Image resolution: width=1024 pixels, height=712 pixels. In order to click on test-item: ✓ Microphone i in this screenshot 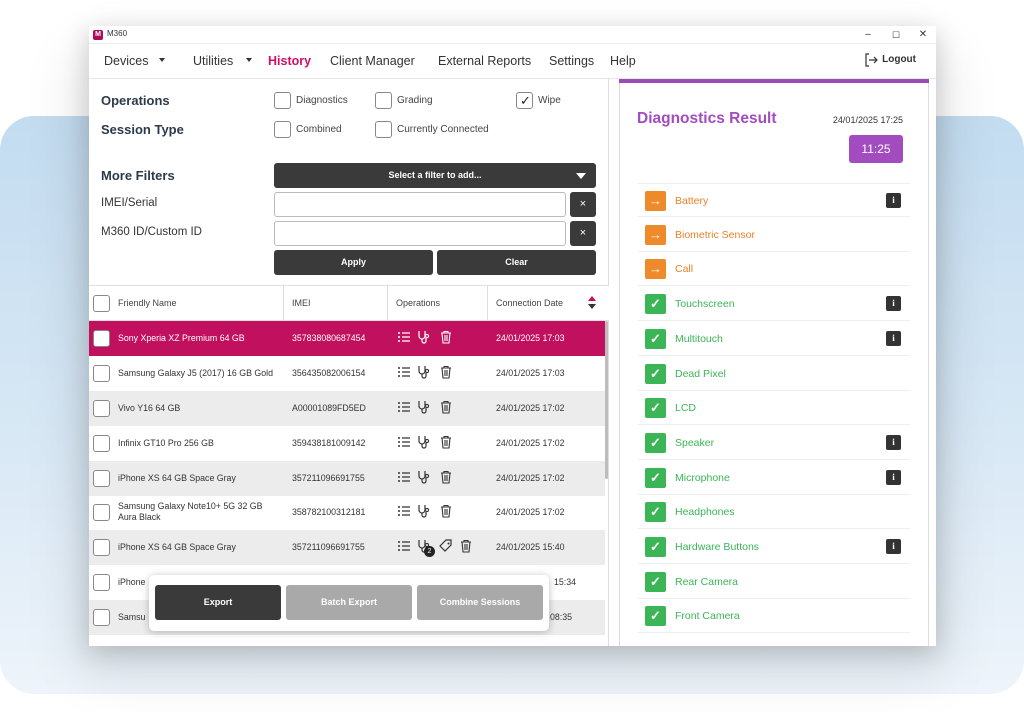, I will do `click(774, 477)`.